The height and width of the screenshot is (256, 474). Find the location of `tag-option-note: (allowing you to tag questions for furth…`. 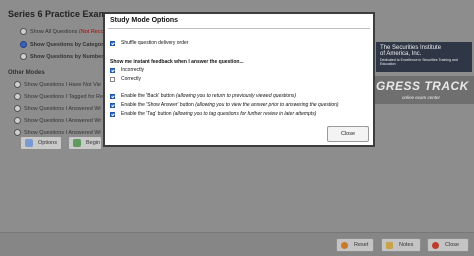

tag-option-note: (allowing you to tag questions for furth… is located at coordinates (244, 114).